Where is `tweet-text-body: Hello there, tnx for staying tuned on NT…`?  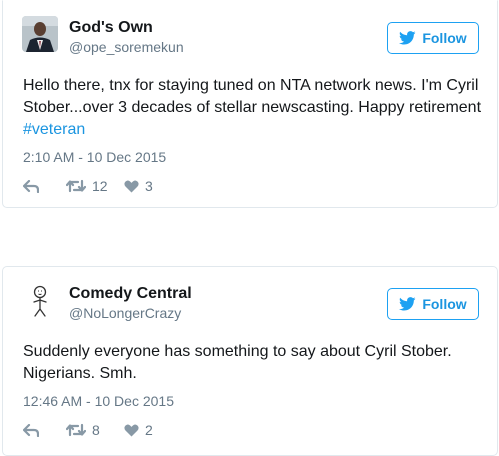
tweet-text-body: Hello there, tnx for staying tuned on NT… is located at coordinates (252, 96).